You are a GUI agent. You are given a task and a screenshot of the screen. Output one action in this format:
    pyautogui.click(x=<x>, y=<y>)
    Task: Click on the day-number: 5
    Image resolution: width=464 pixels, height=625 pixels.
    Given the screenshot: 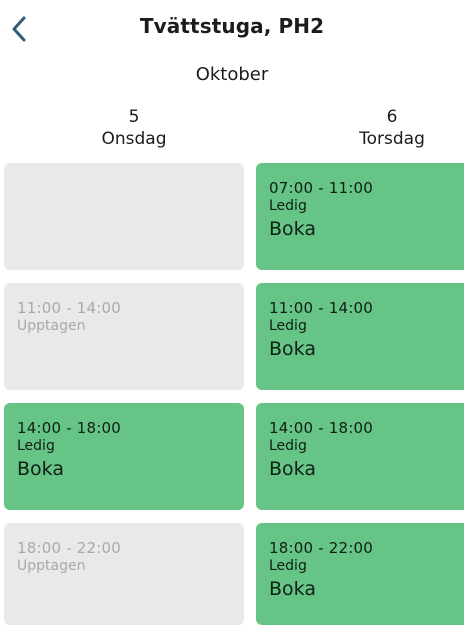 What is the action you would take?
    pyautogui.click(x=134, y=117)
    